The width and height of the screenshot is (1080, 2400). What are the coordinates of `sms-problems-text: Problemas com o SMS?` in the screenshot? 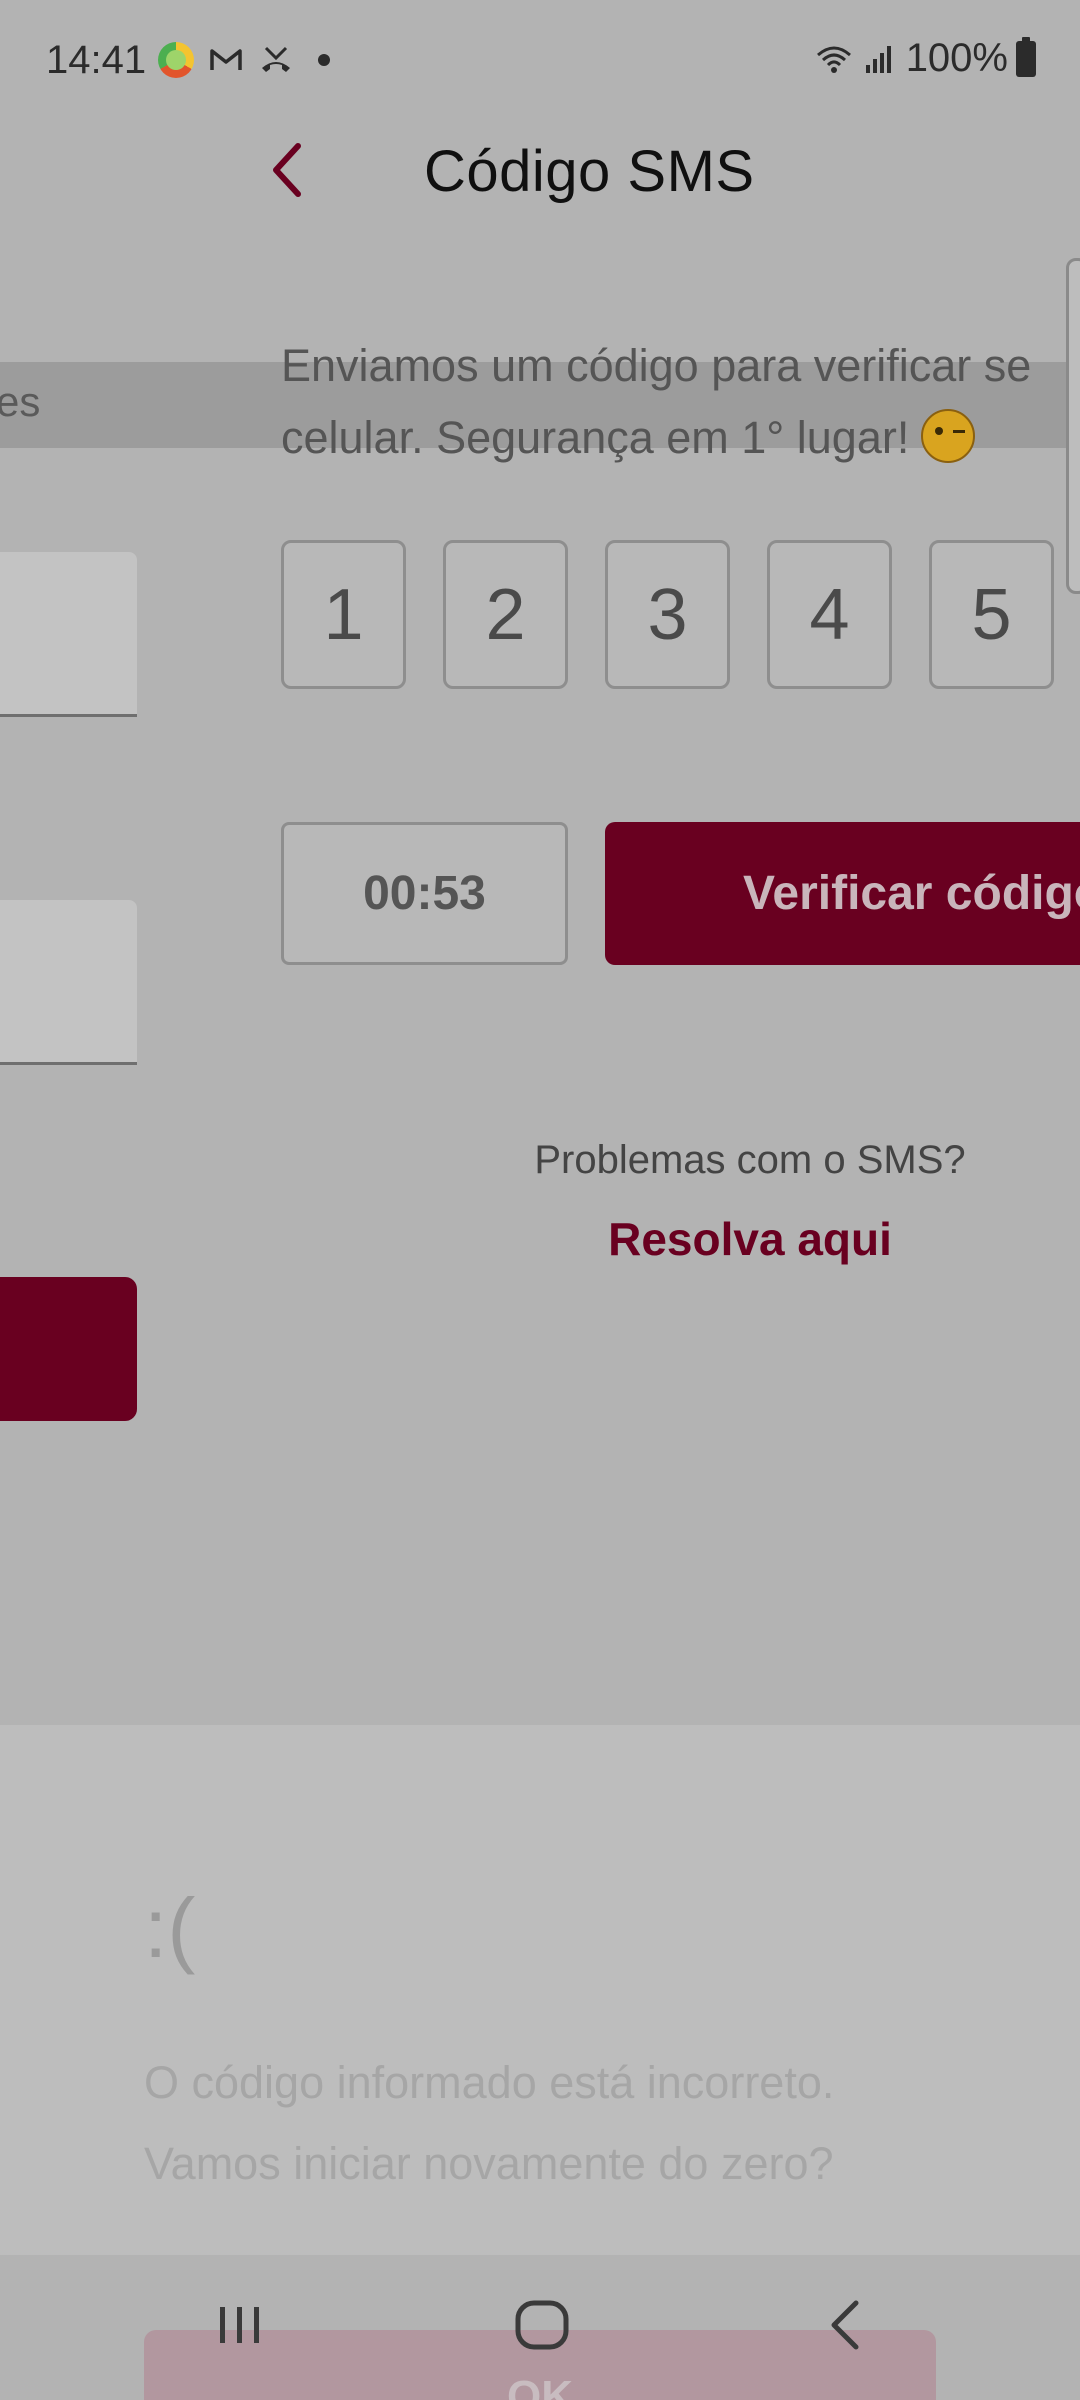 It's located at (750, 1160).